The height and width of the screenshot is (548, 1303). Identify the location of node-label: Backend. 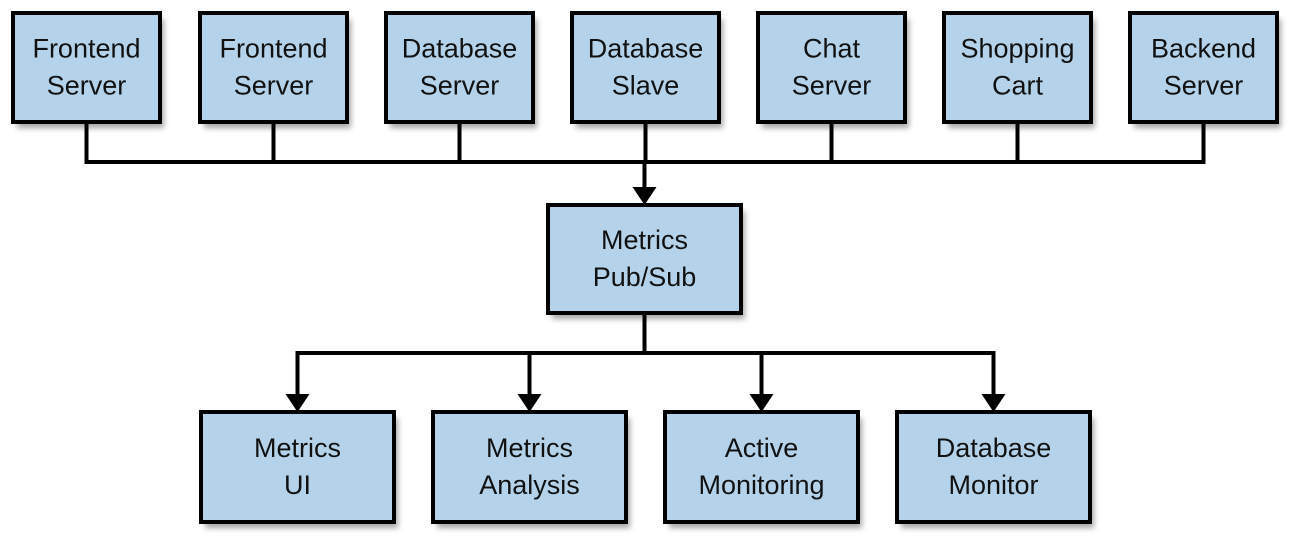
(1203, 49).